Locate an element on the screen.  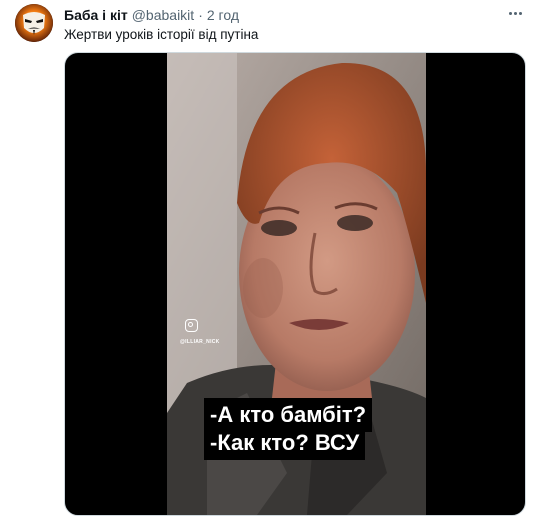
timestamp: 2 год is located at coordinates (223, 15).